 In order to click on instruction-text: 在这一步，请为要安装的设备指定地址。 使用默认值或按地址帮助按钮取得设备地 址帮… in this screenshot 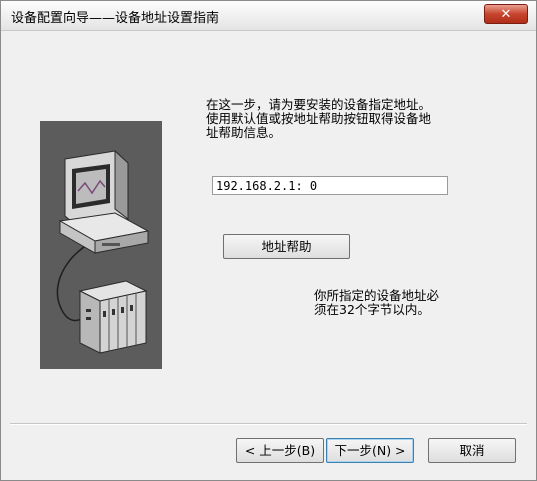, I will do `click(346, 119)`.